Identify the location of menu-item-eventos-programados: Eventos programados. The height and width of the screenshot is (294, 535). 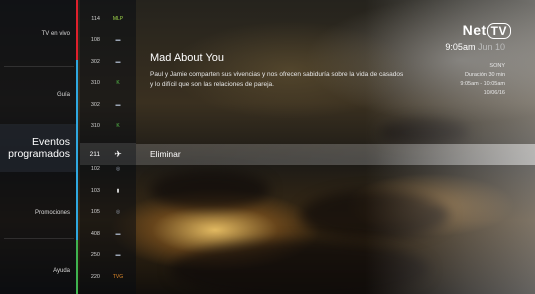
(39, 148).